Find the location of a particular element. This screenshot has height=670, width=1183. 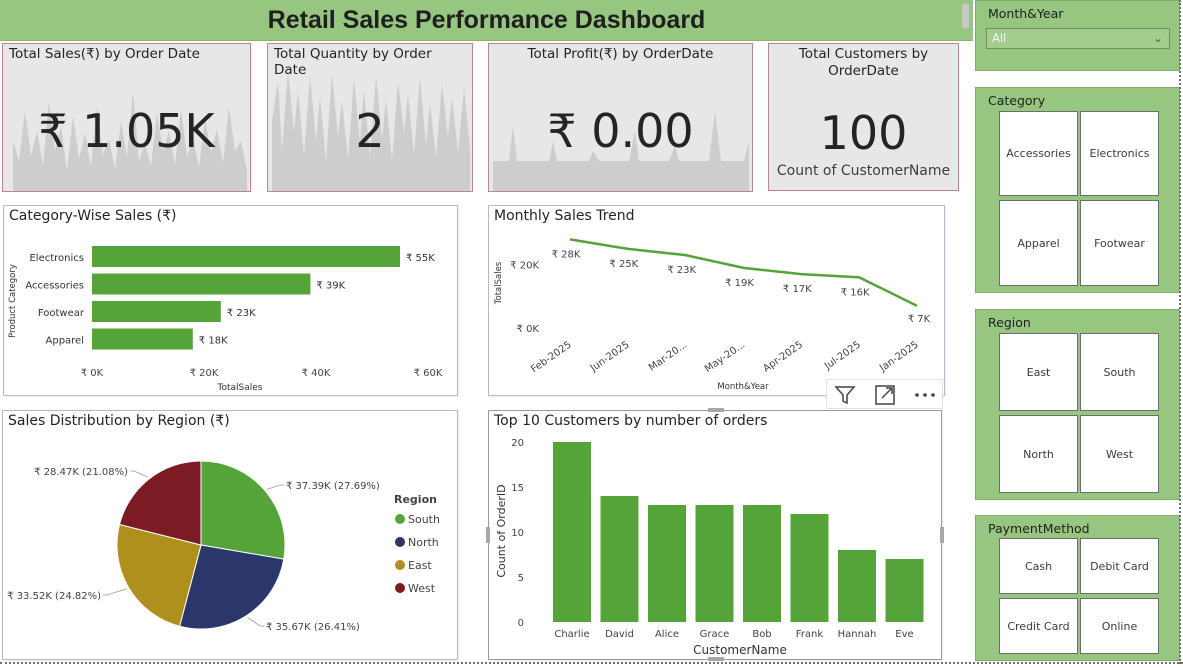

more-options-icon is located at coordinates (925, 395).